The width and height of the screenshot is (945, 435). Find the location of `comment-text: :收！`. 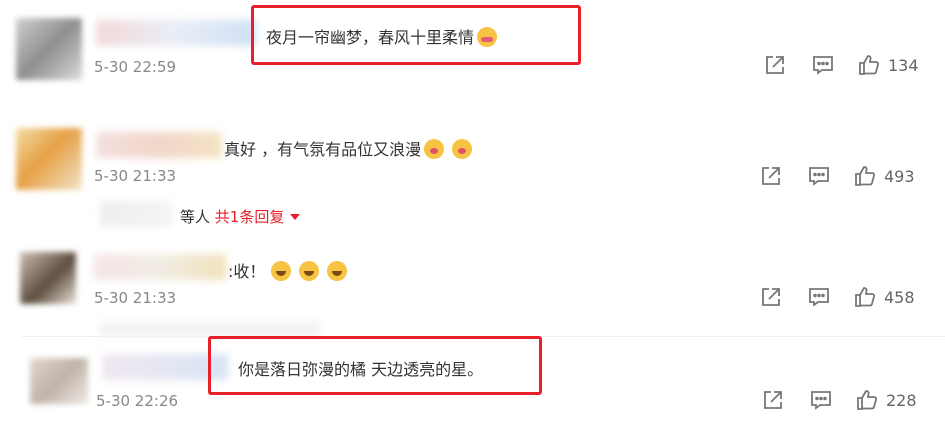

comment-text: :收！ is located at coordinates (288, 270).